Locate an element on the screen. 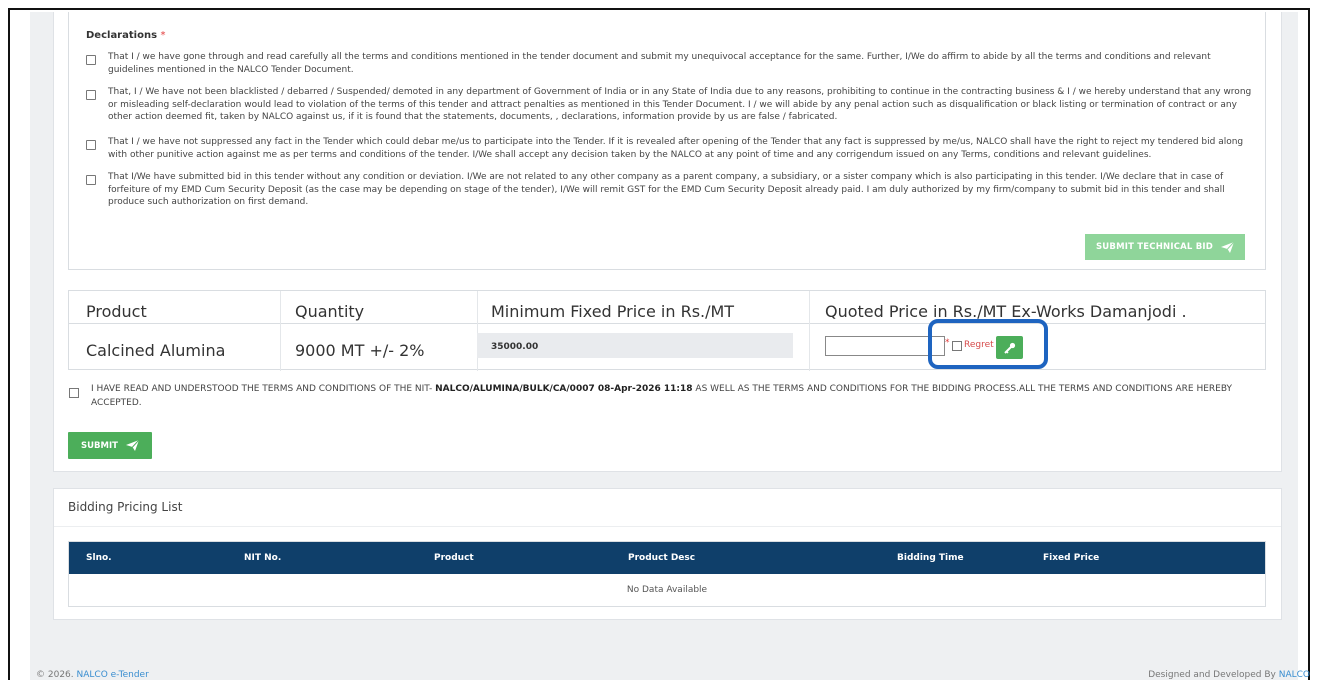 This screenshot has height=680, width=1318. declarations-title-text: Declarations is located at coordinates (122, 35).